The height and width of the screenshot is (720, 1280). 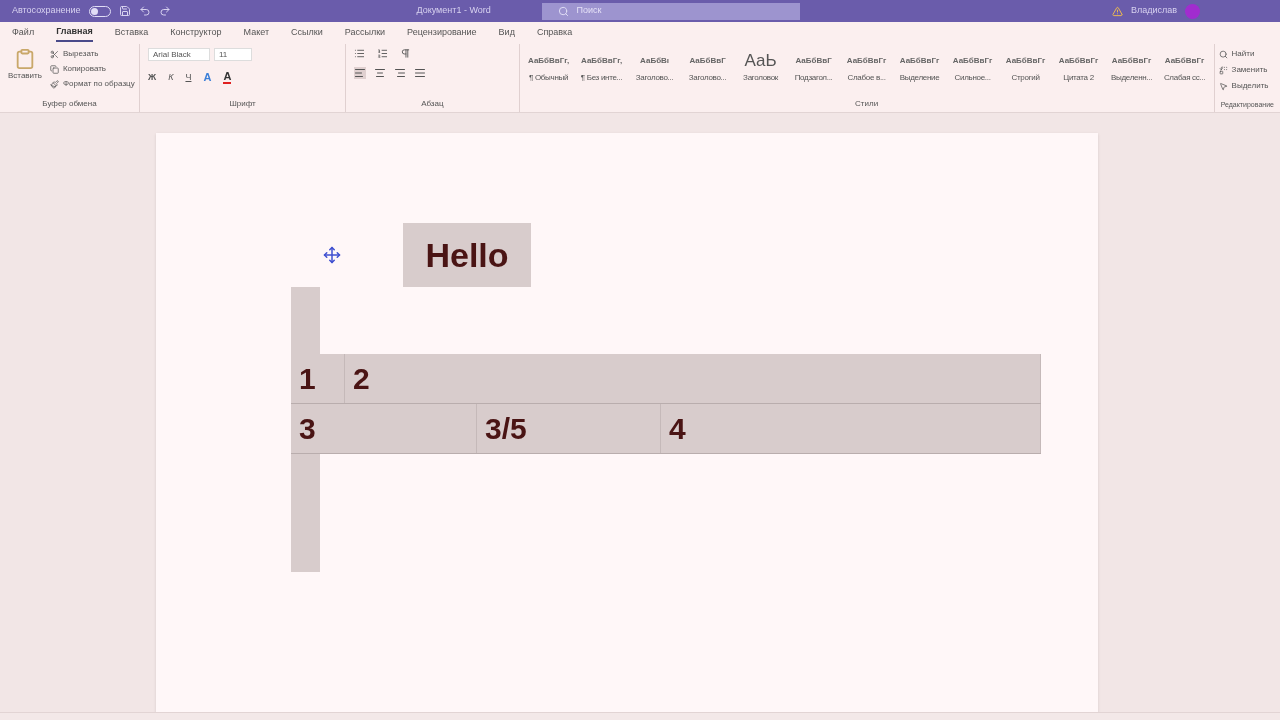 I want to click on table-cell: 3/5, so click(x=569, y=428).